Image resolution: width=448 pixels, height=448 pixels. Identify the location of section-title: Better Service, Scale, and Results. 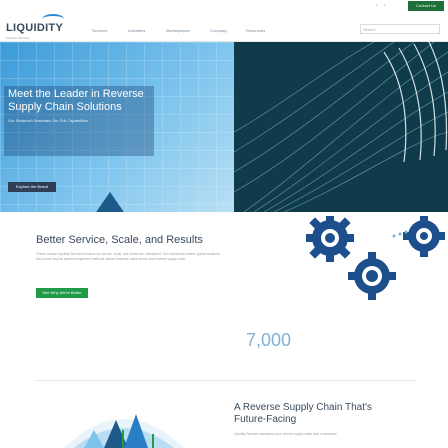
(119, 240).